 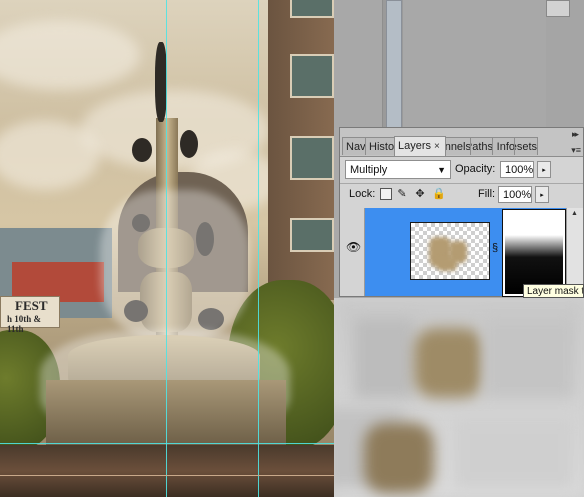 I want to click on fill-slider-button: ▸, so click(x=542, y=194).